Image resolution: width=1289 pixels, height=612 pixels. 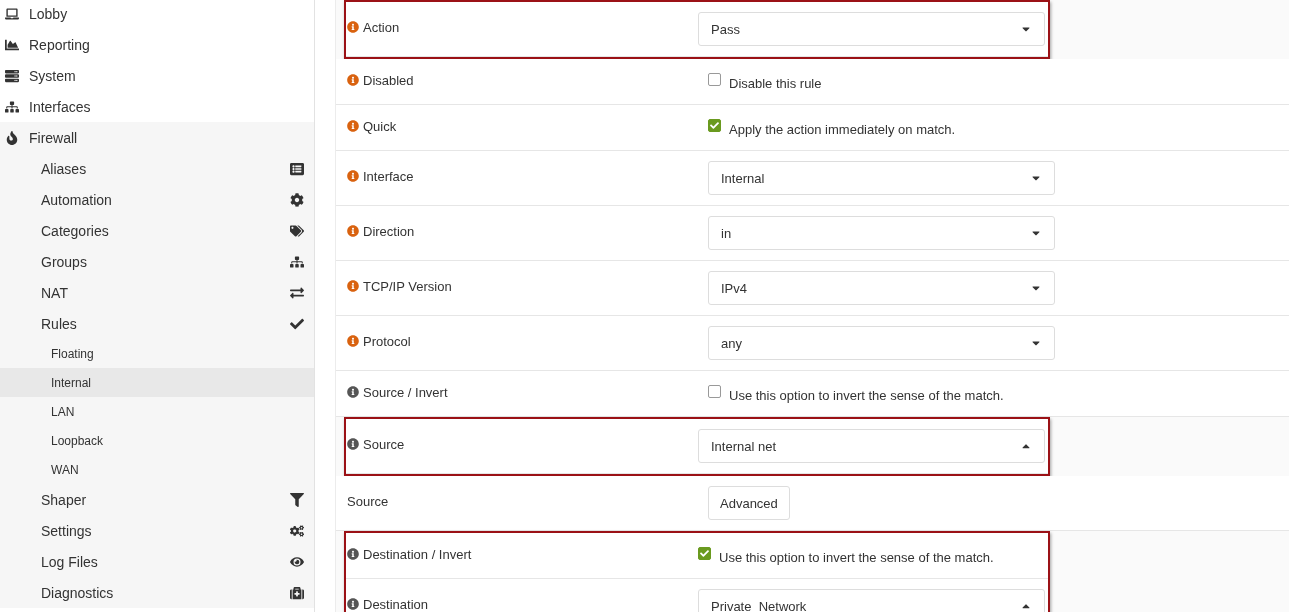 I want to click on checkbox-label: Apply the action immediately on match., so click(x=842, y=129).